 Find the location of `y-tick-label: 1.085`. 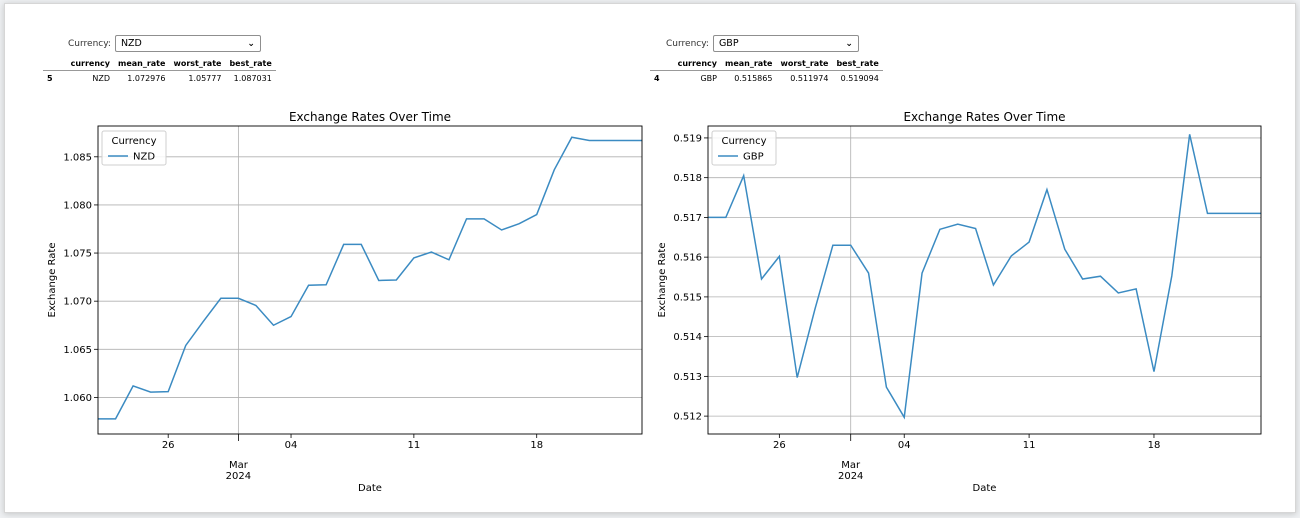

y-tick-label: 1.085 is located at coordinates (77, 157).